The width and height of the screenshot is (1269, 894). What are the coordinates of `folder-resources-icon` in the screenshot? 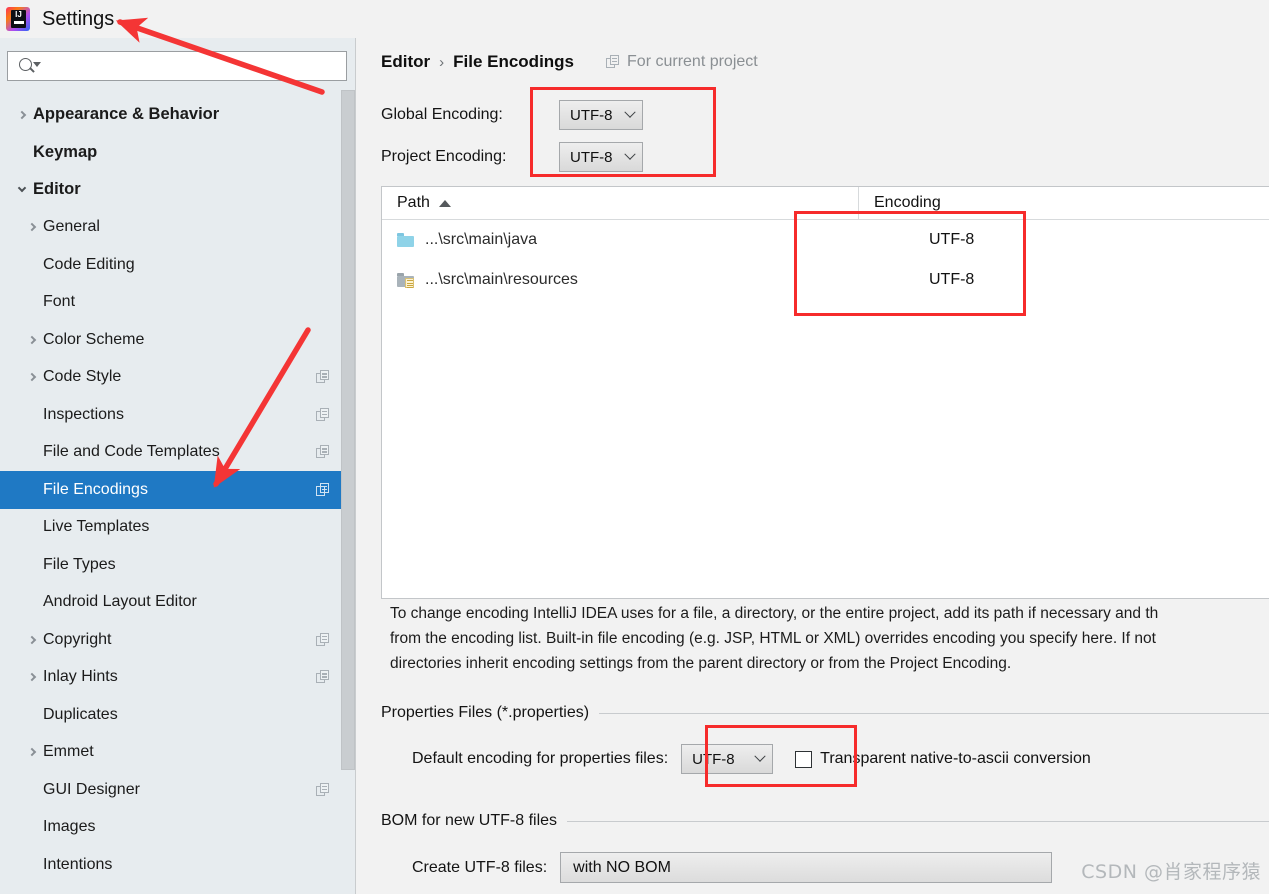 It's located at (405, 281).